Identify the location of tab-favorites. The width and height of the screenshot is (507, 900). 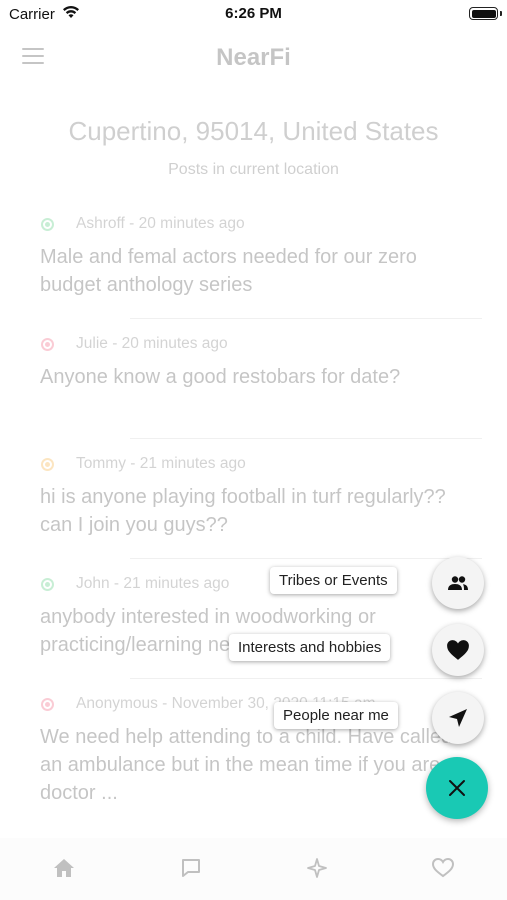
(443, 868).